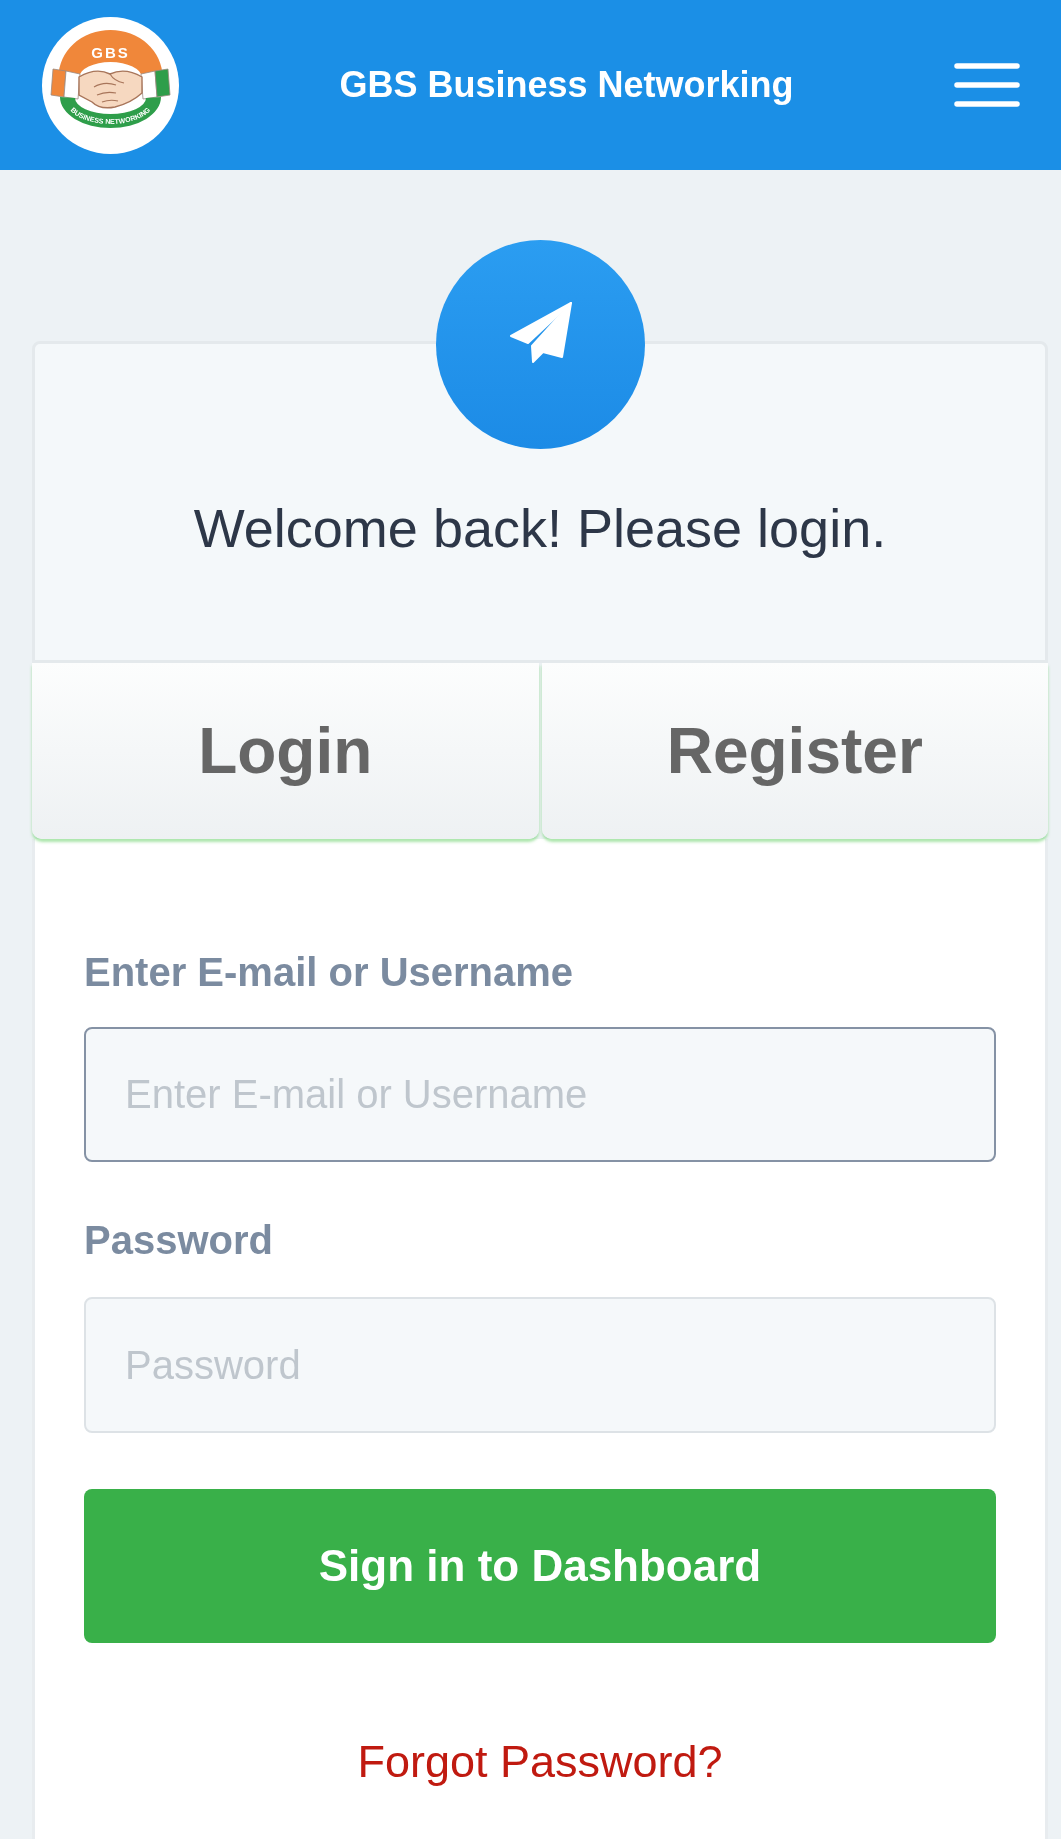 The height and width of the screenshot is (1839, 1061). What do you see at coordinates (987, 85) in the screenshot?
I see `menu-icon` at bounding box center [987, 85].